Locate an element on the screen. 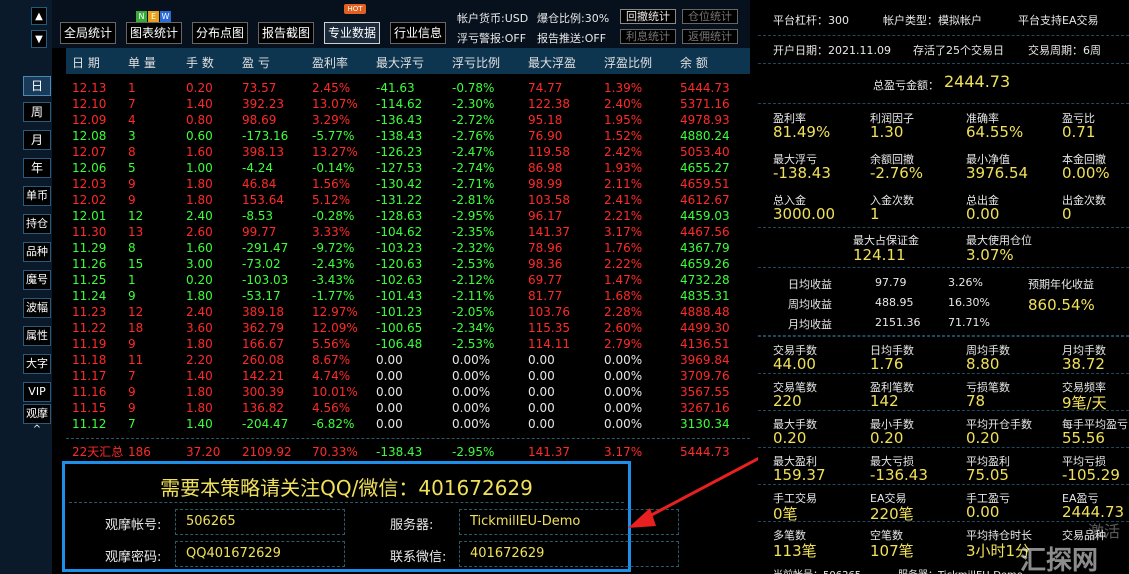 The image size is (1129, 574). table-cell: 11 is located at coordinates (136, 360).